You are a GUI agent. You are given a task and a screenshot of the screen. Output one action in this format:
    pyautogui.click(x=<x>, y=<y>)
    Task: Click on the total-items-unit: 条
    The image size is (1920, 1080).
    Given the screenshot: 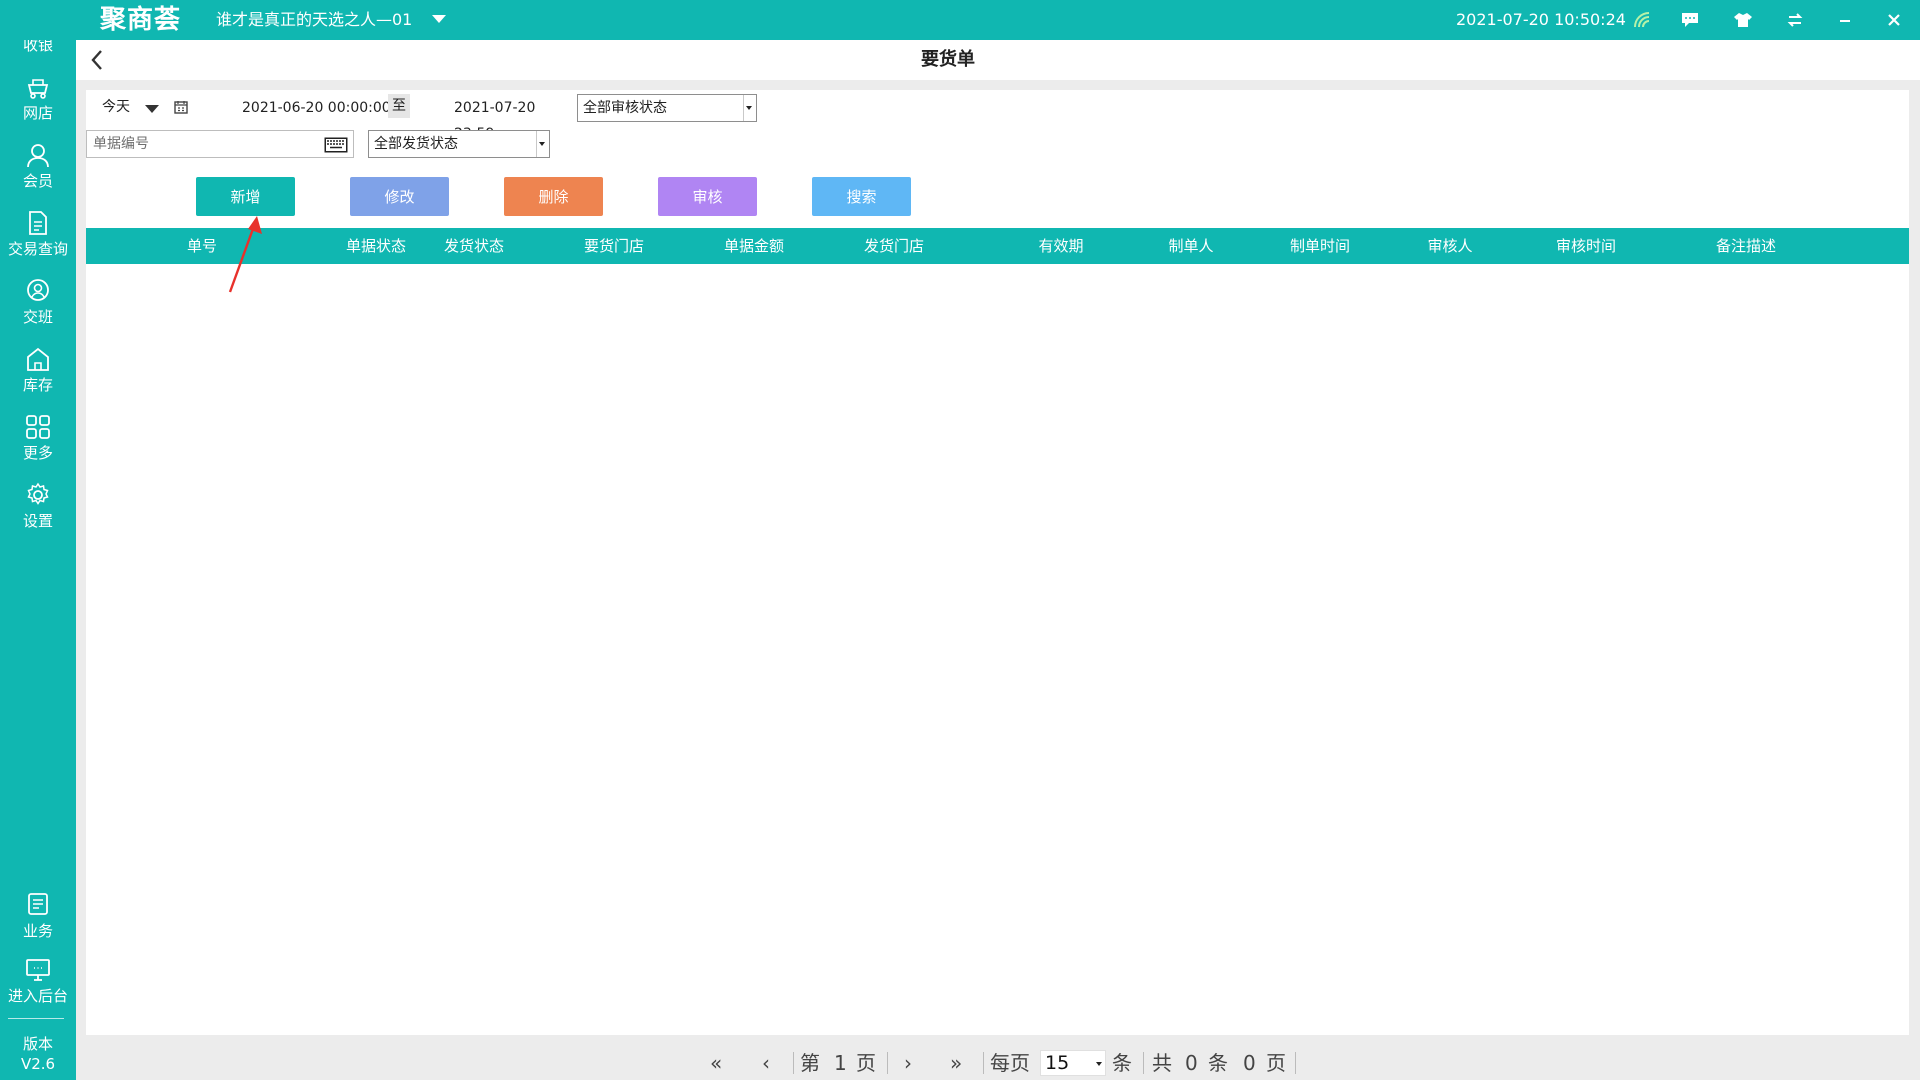 What is the action you would take?
    pyautogui.click(x=1218, y=1063)
    